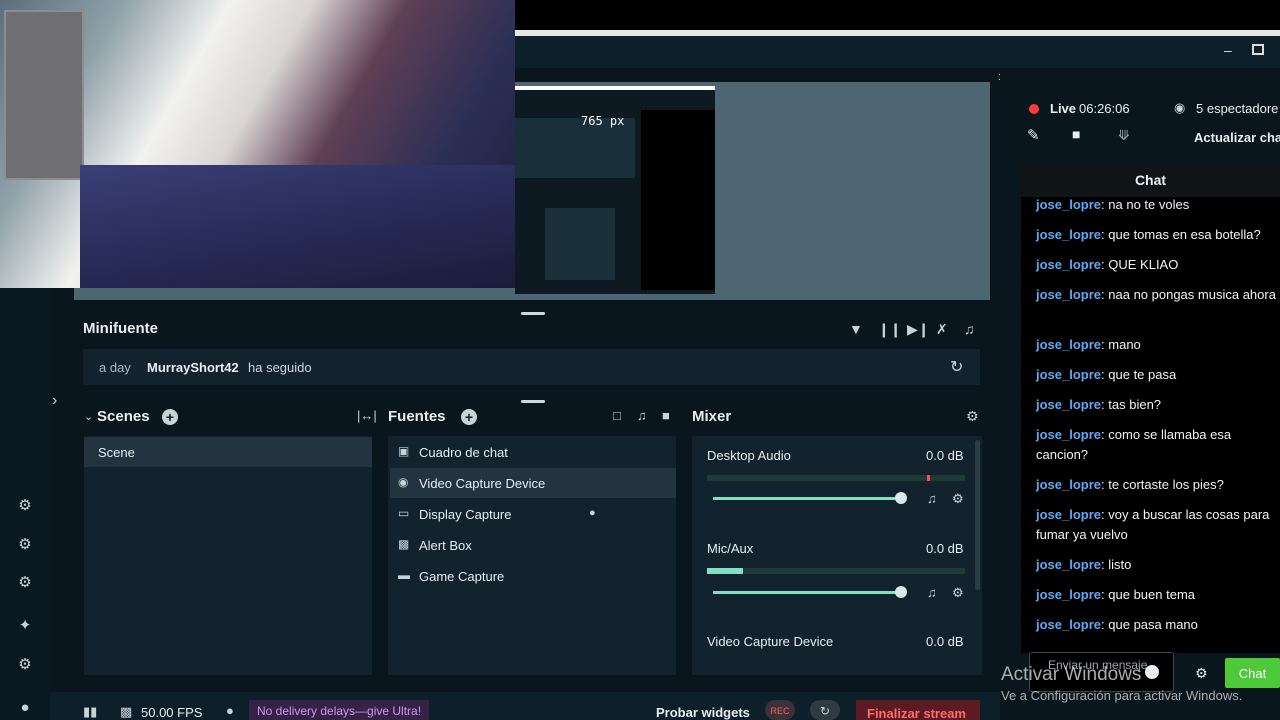  Describe the element at coordinates (856, 329) in the screenshot. I see `filter-icon: ▼` at that location.